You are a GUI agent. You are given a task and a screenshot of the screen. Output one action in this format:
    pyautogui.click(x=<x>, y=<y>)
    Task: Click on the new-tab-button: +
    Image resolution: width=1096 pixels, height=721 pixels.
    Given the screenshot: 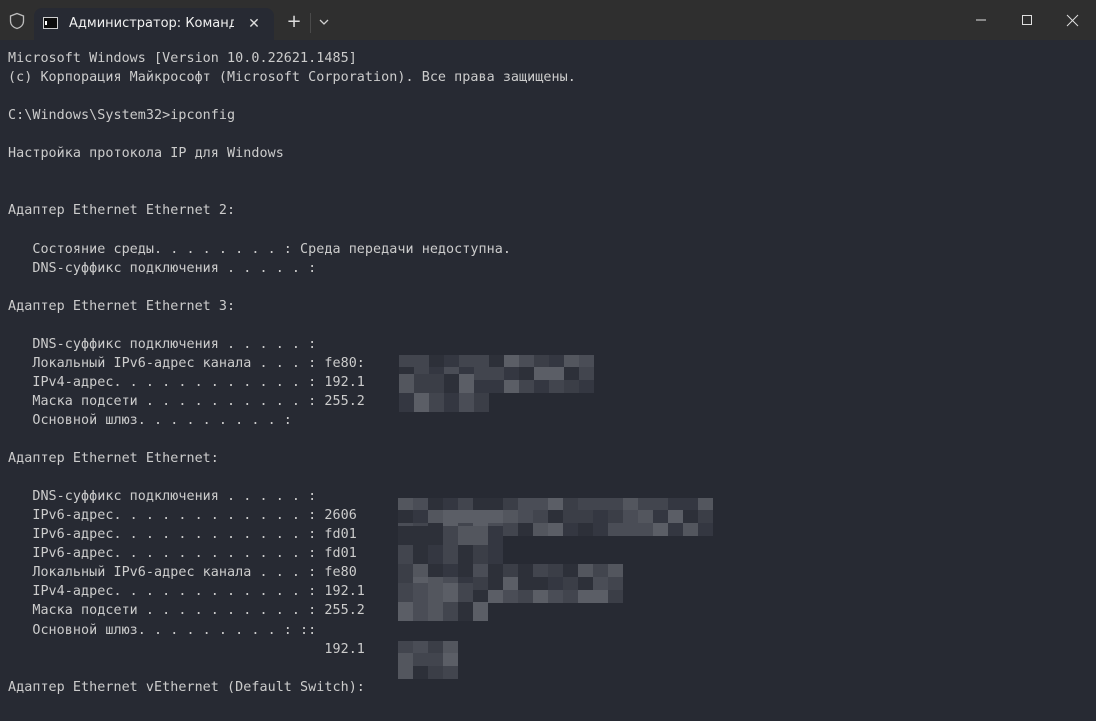 What is the action you would take?
    pyautogui.click(x=294, y=22)
    